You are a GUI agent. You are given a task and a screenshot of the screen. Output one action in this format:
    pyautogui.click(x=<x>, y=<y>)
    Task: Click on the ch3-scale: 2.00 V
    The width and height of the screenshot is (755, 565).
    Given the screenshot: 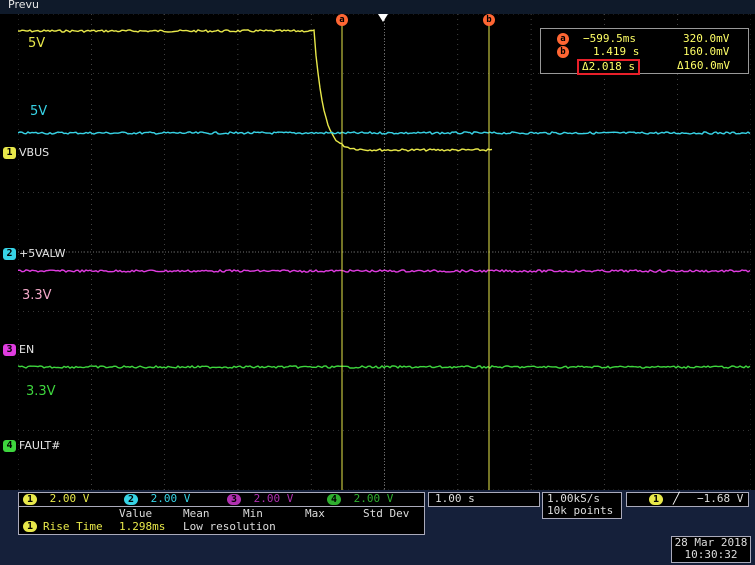 What is the action you would take?
    pyautogui.click(x=273, y=498)
    